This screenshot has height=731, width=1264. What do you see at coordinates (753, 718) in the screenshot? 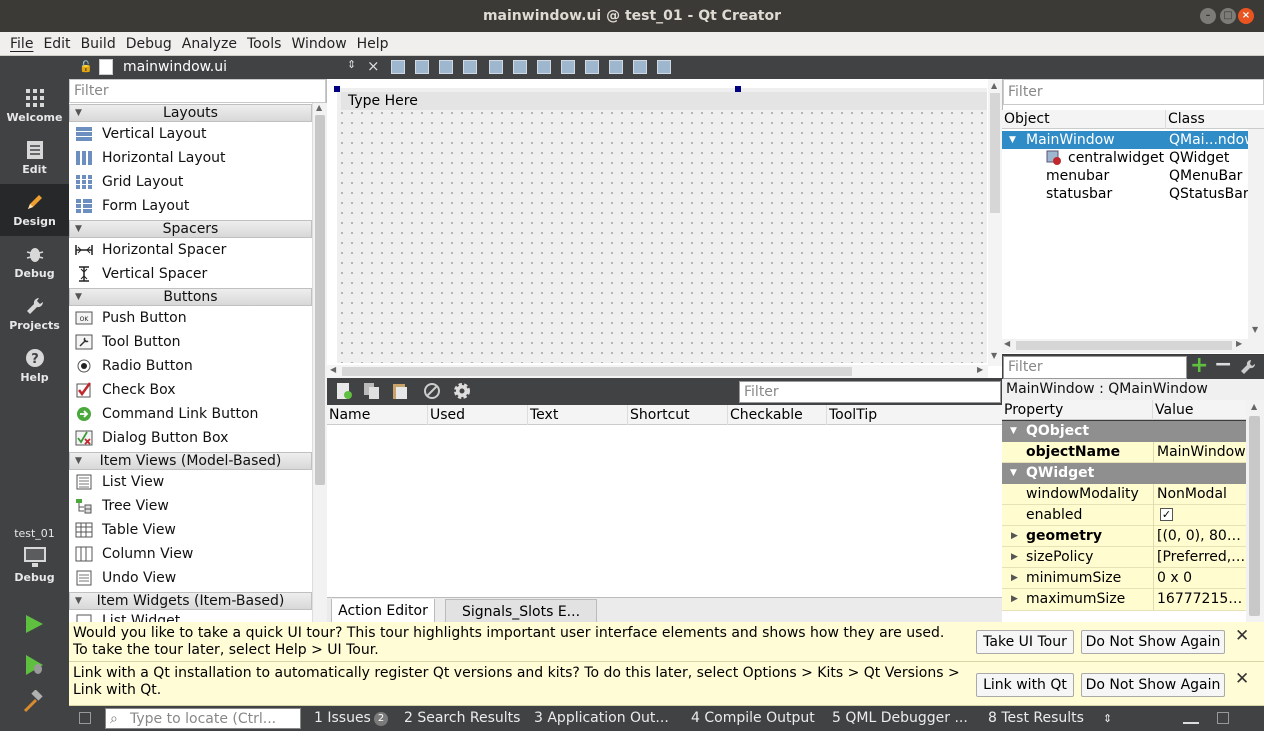
I see `pane-compile-output: 4 Compile Output` at bounding box center [753, 718].